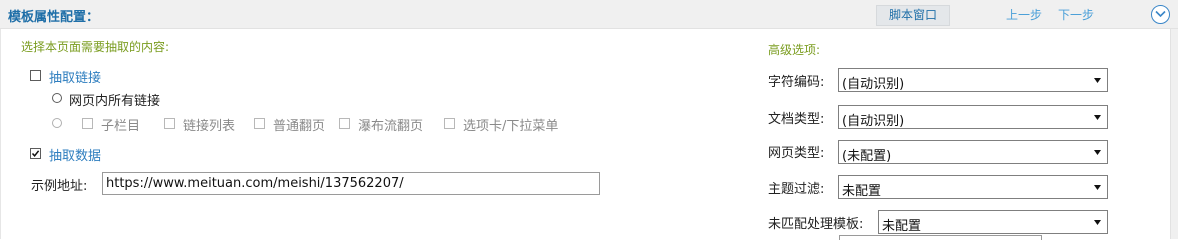  Describe the element at coordinates (169, 123) in the screenshot. I see `link-list-checkbox` at that location.